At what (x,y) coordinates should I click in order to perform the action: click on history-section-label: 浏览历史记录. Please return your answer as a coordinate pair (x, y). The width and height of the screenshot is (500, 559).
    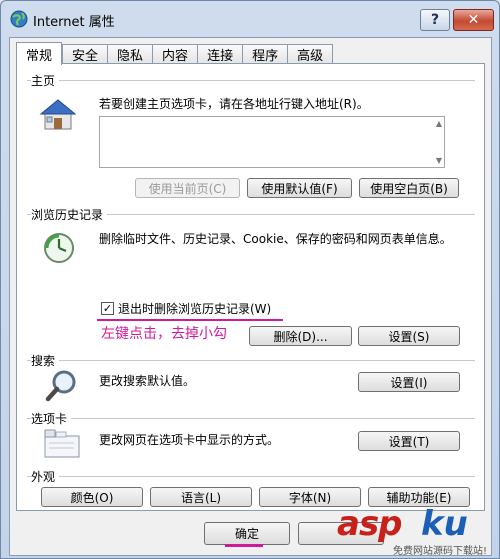
    Looking at the image, I should click on (69, 214).